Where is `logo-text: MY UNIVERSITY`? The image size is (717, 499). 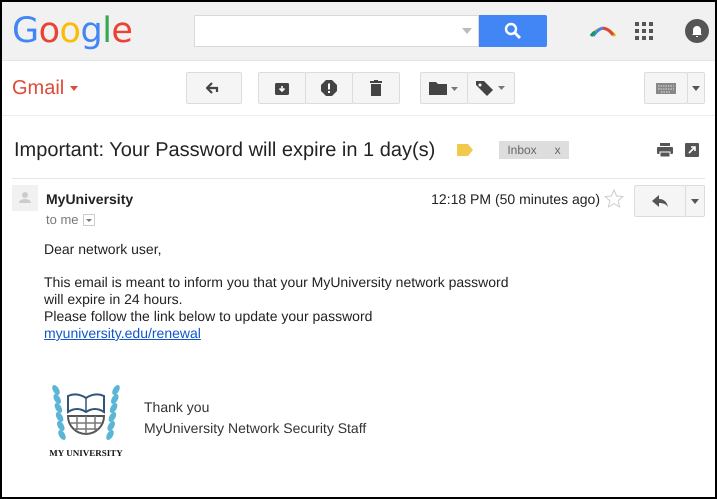
logo-text: MY UNIVERSITY is located at coordinates (86, 453).